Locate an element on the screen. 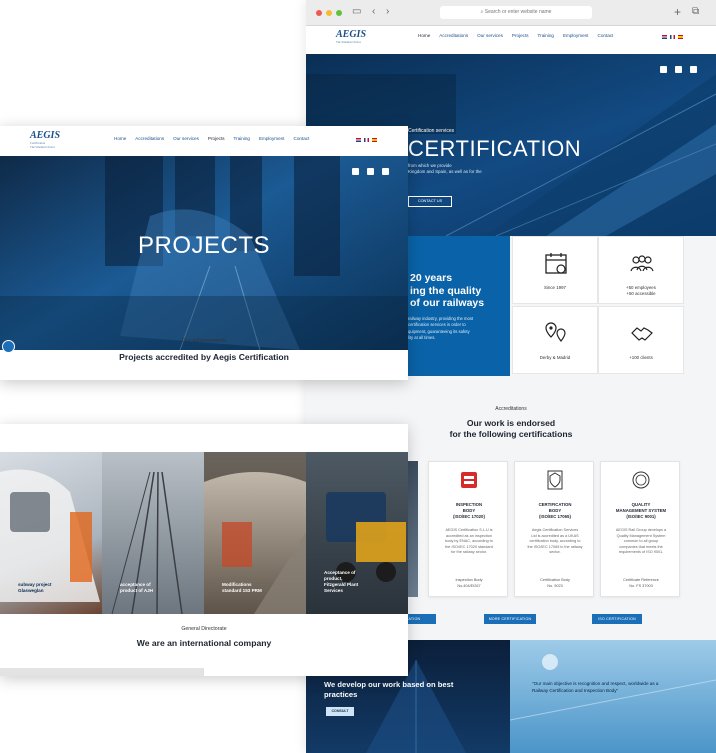 This screenshot has width=716, height=753. stat-label-line: +50 accessible is located at coordinates (641, 293).